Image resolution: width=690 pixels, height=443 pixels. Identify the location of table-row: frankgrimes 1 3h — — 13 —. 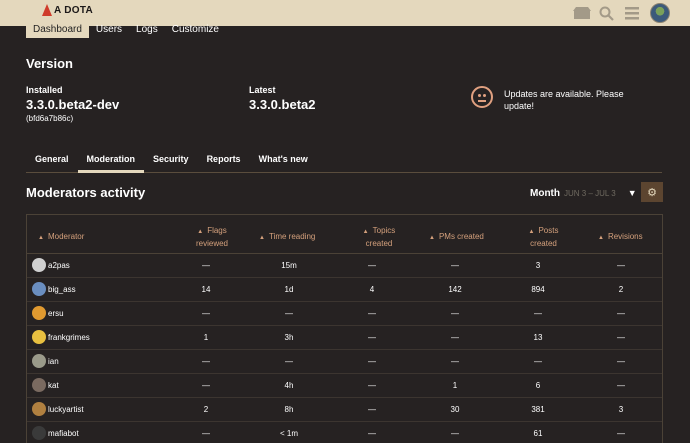
(344, 338).